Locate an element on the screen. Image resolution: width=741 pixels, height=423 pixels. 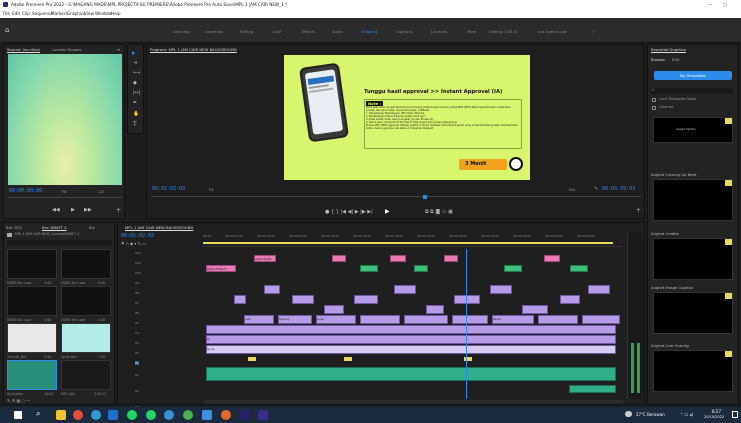
menu-graphics: Graphics is located at coordinates (76, 13).